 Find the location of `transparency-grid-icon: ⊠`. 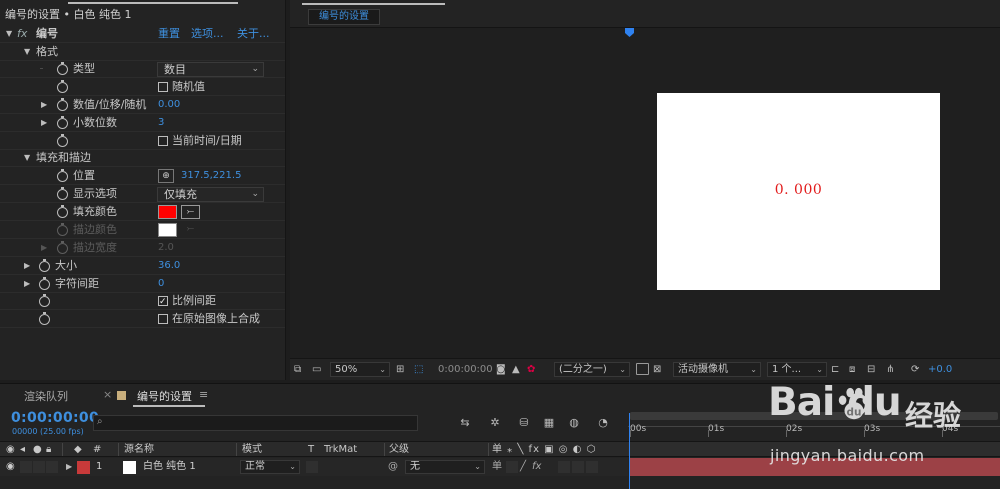

transparency-grid-icon: ⊠ is located at coordinates (657, 369).